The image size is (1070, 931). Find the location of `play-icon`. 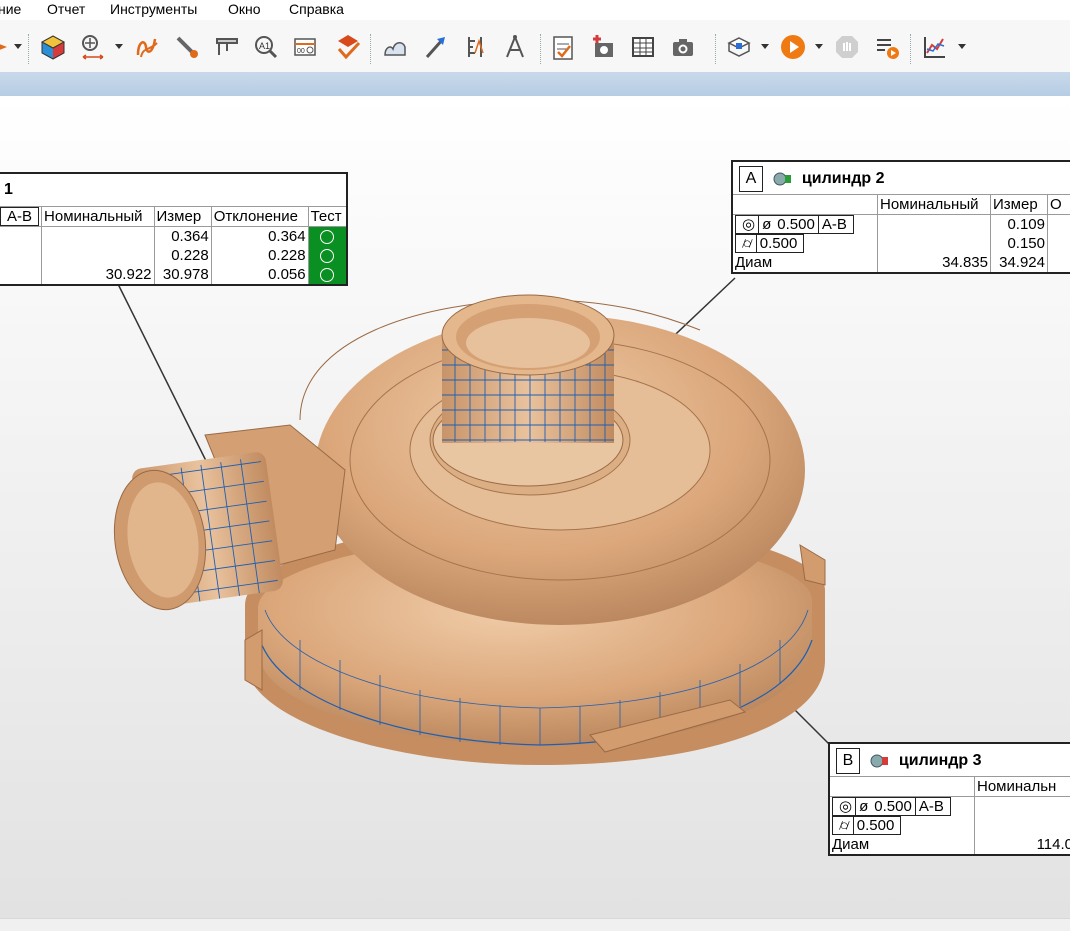

play-icon is located at coordinates (793, 47).